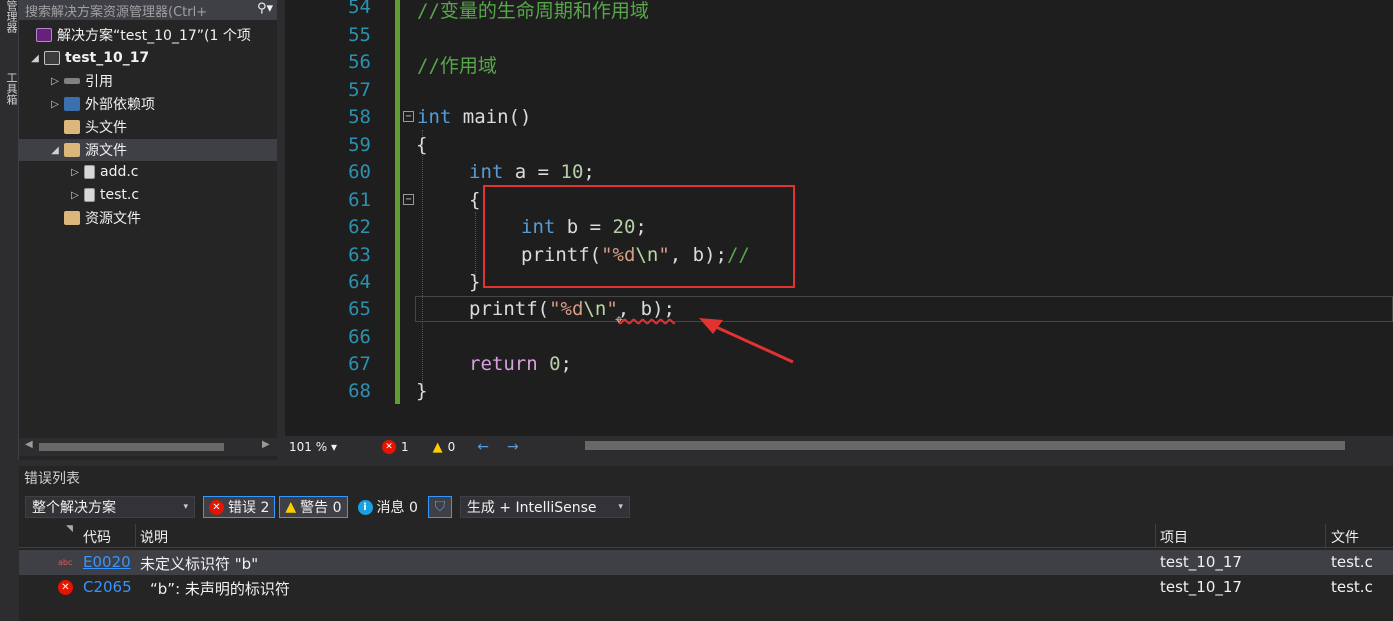 The image size is (1393, 621). What do you see at coordinates (595, 309) in the screenshot?
I see `escape-sequence: \n` at bounding box center [595, 309].